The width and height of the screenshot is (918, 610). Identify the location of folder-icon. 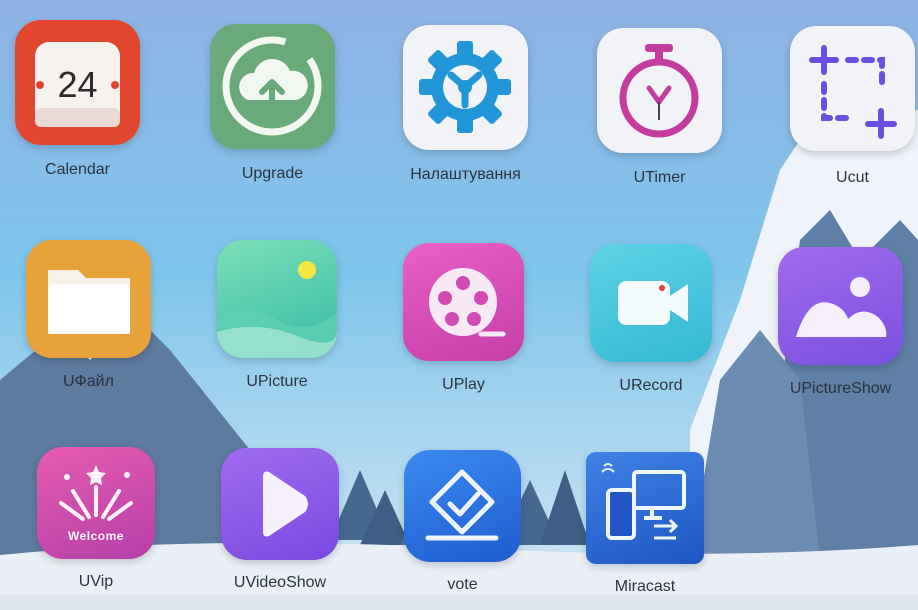
(88, 299).